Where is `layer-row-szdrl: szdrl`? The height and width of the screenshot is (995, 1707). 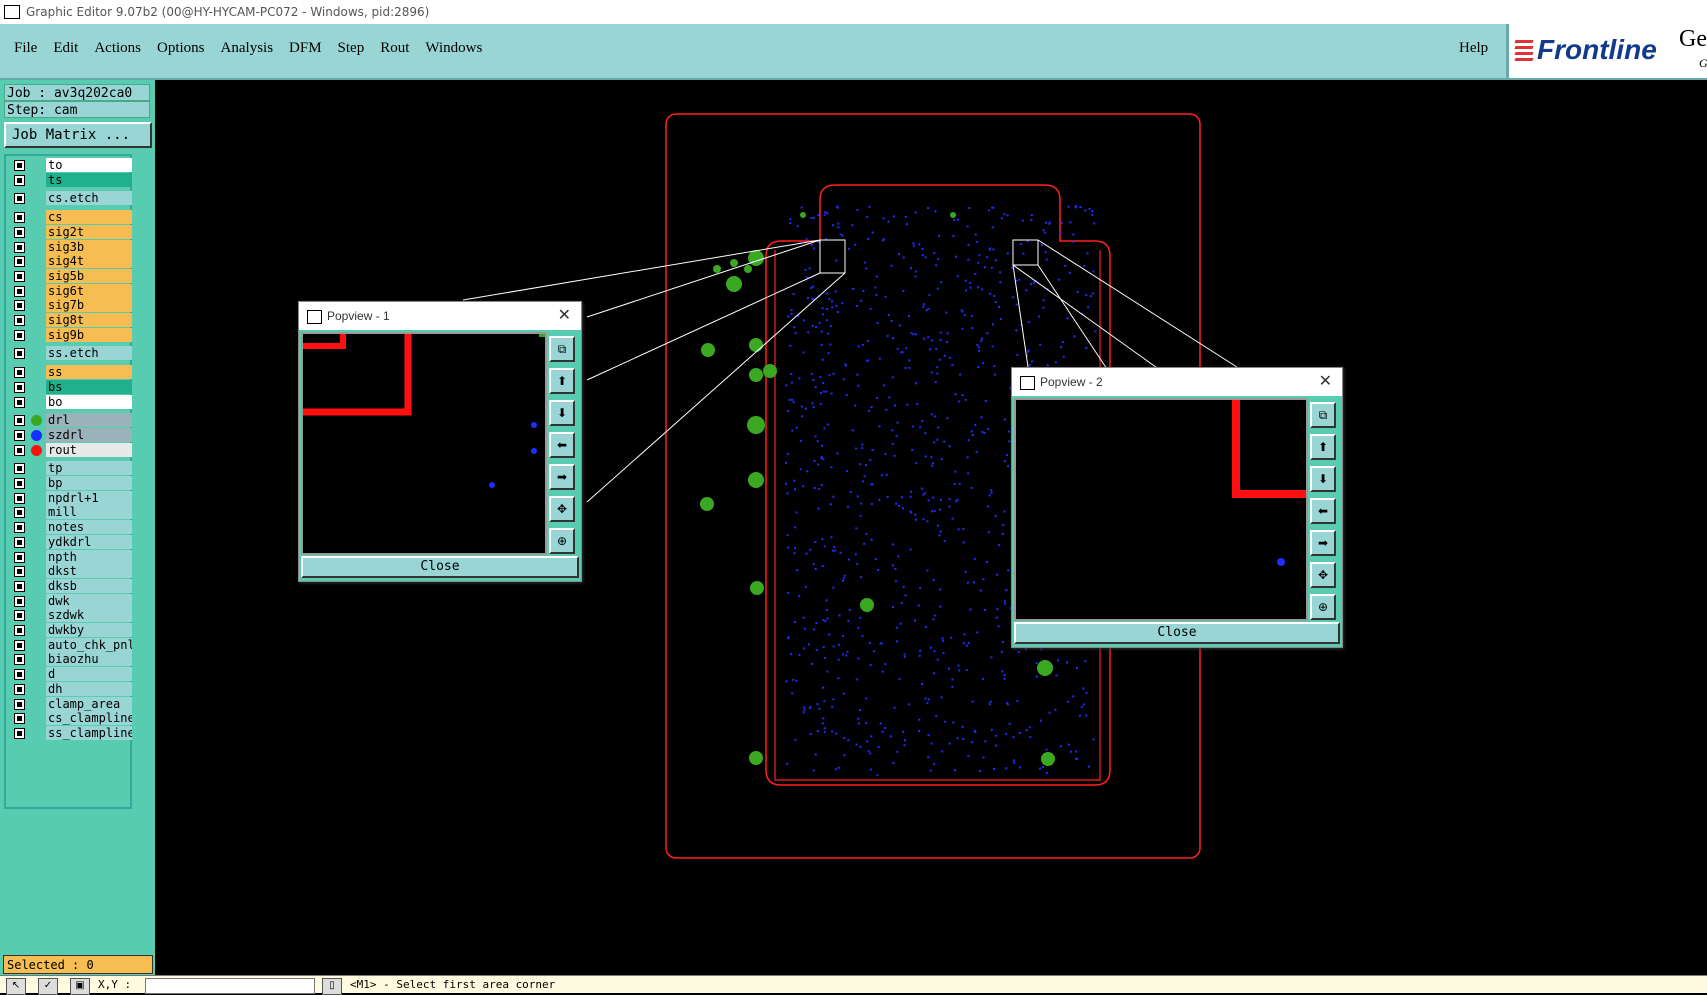 layer-row-szdrl: szdrl is located at coordinates (71, 435).